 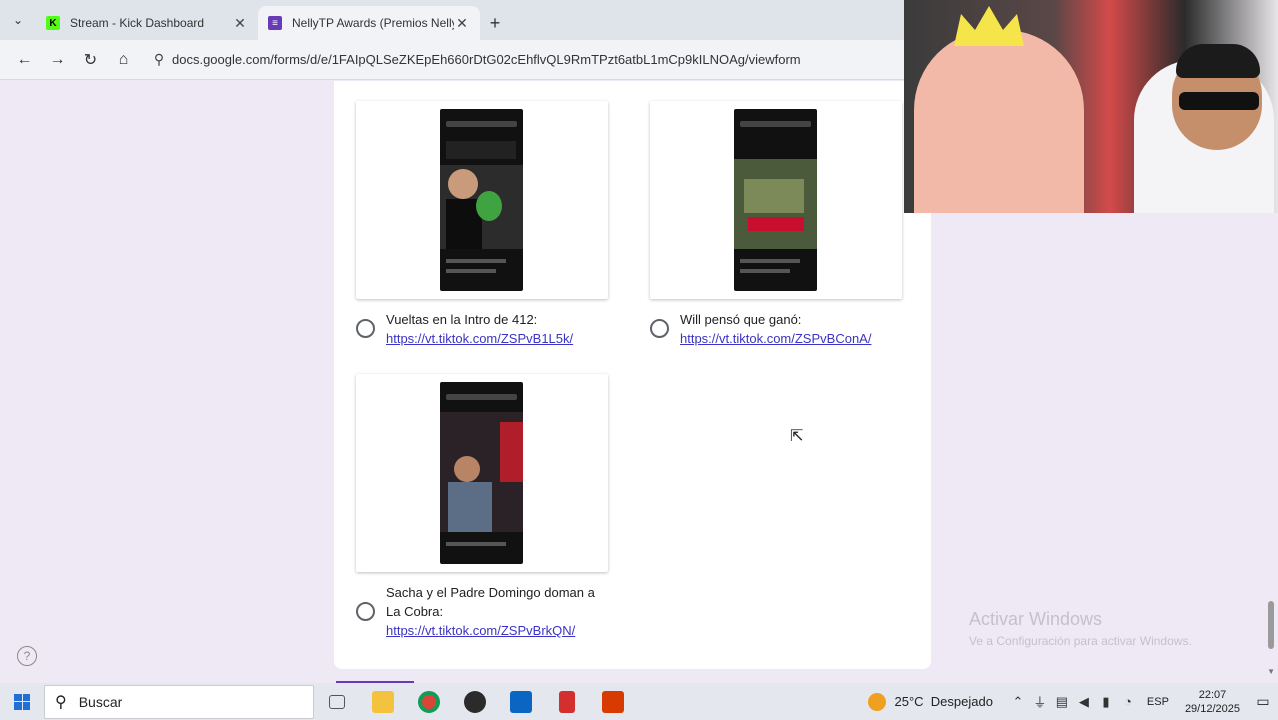 What do you see at coordinates (373, 23) in the screenshot?
I see `tab-title: NellyTP Awards (Premios Nelly` at bounding box center [373, 23].